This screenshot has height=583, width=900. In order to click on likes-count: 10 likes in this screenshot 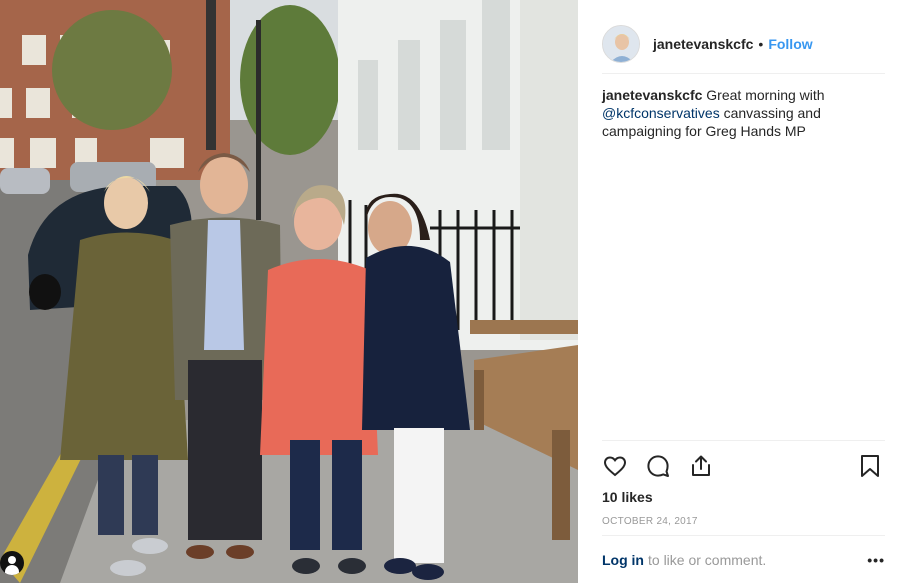, I will do `click(627, 497)`.